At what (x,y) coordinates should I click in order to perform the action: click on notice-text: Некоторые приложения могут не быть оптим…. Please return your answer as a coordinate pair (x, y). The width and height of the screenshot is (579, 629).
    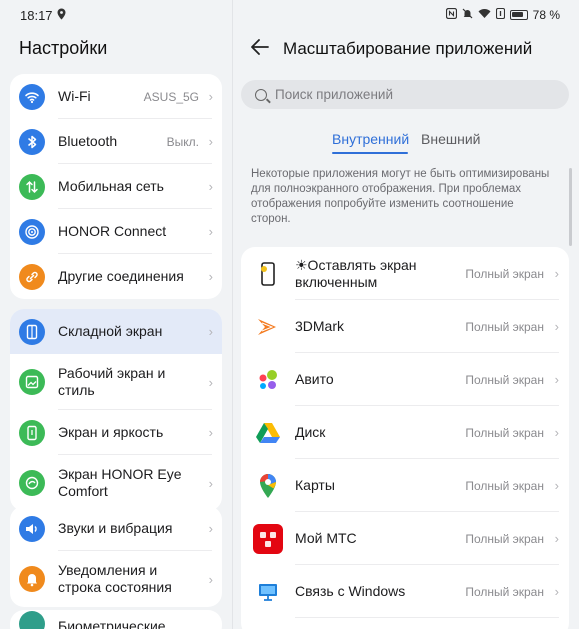
    Looking at the image, I should click on (400, 196).